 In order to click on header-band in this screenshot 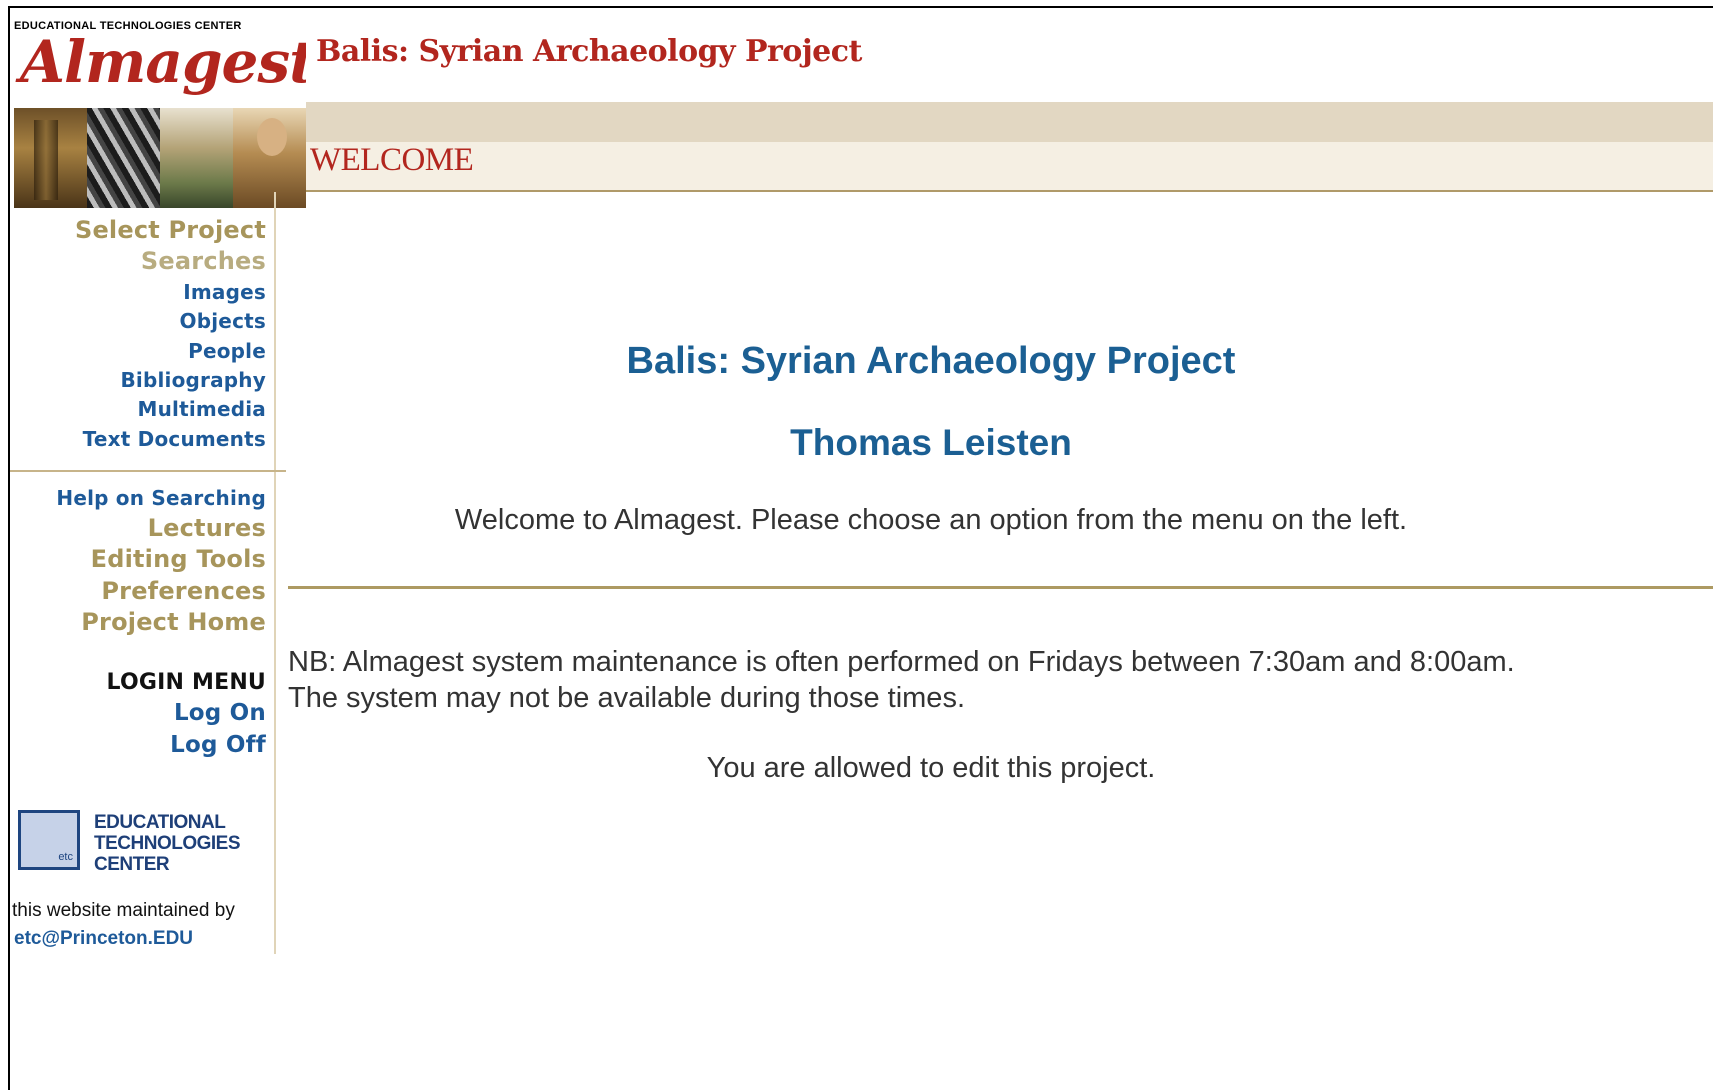, I will do `click(1009, 122)`.